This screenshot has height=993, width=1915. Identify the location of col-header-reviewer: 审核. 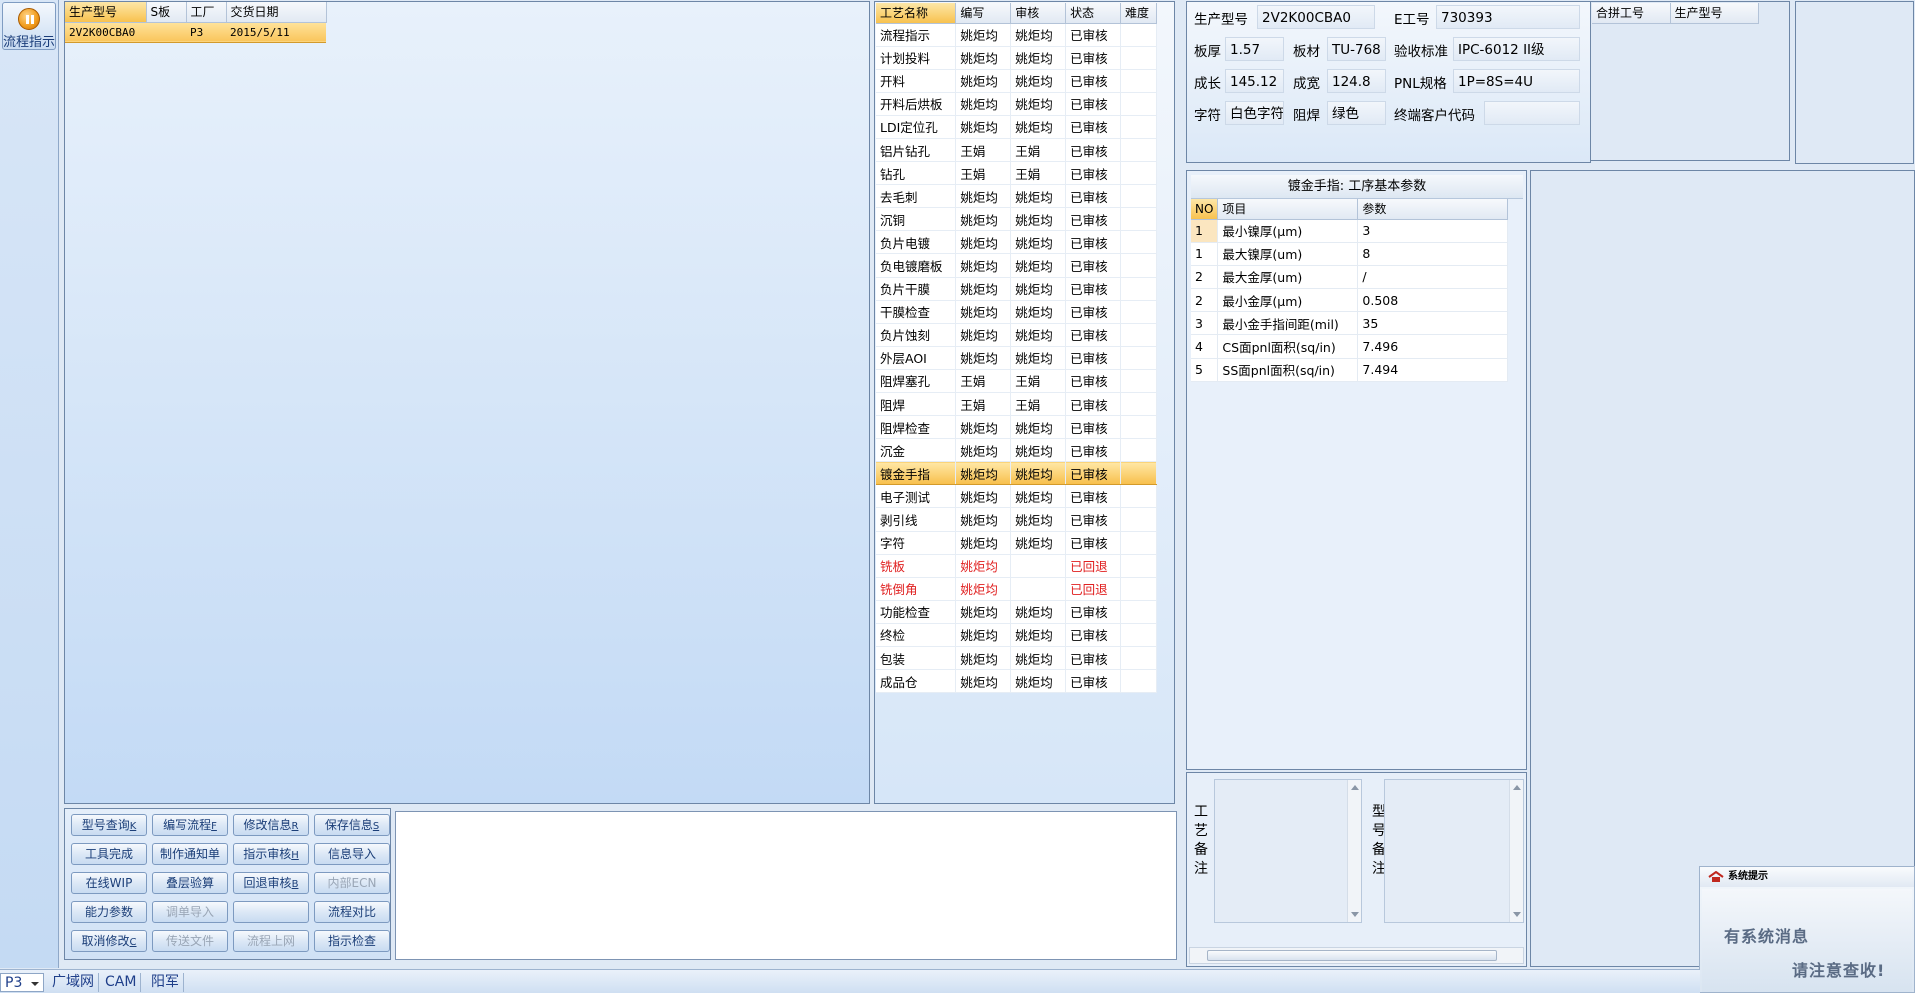
(1038, 13).